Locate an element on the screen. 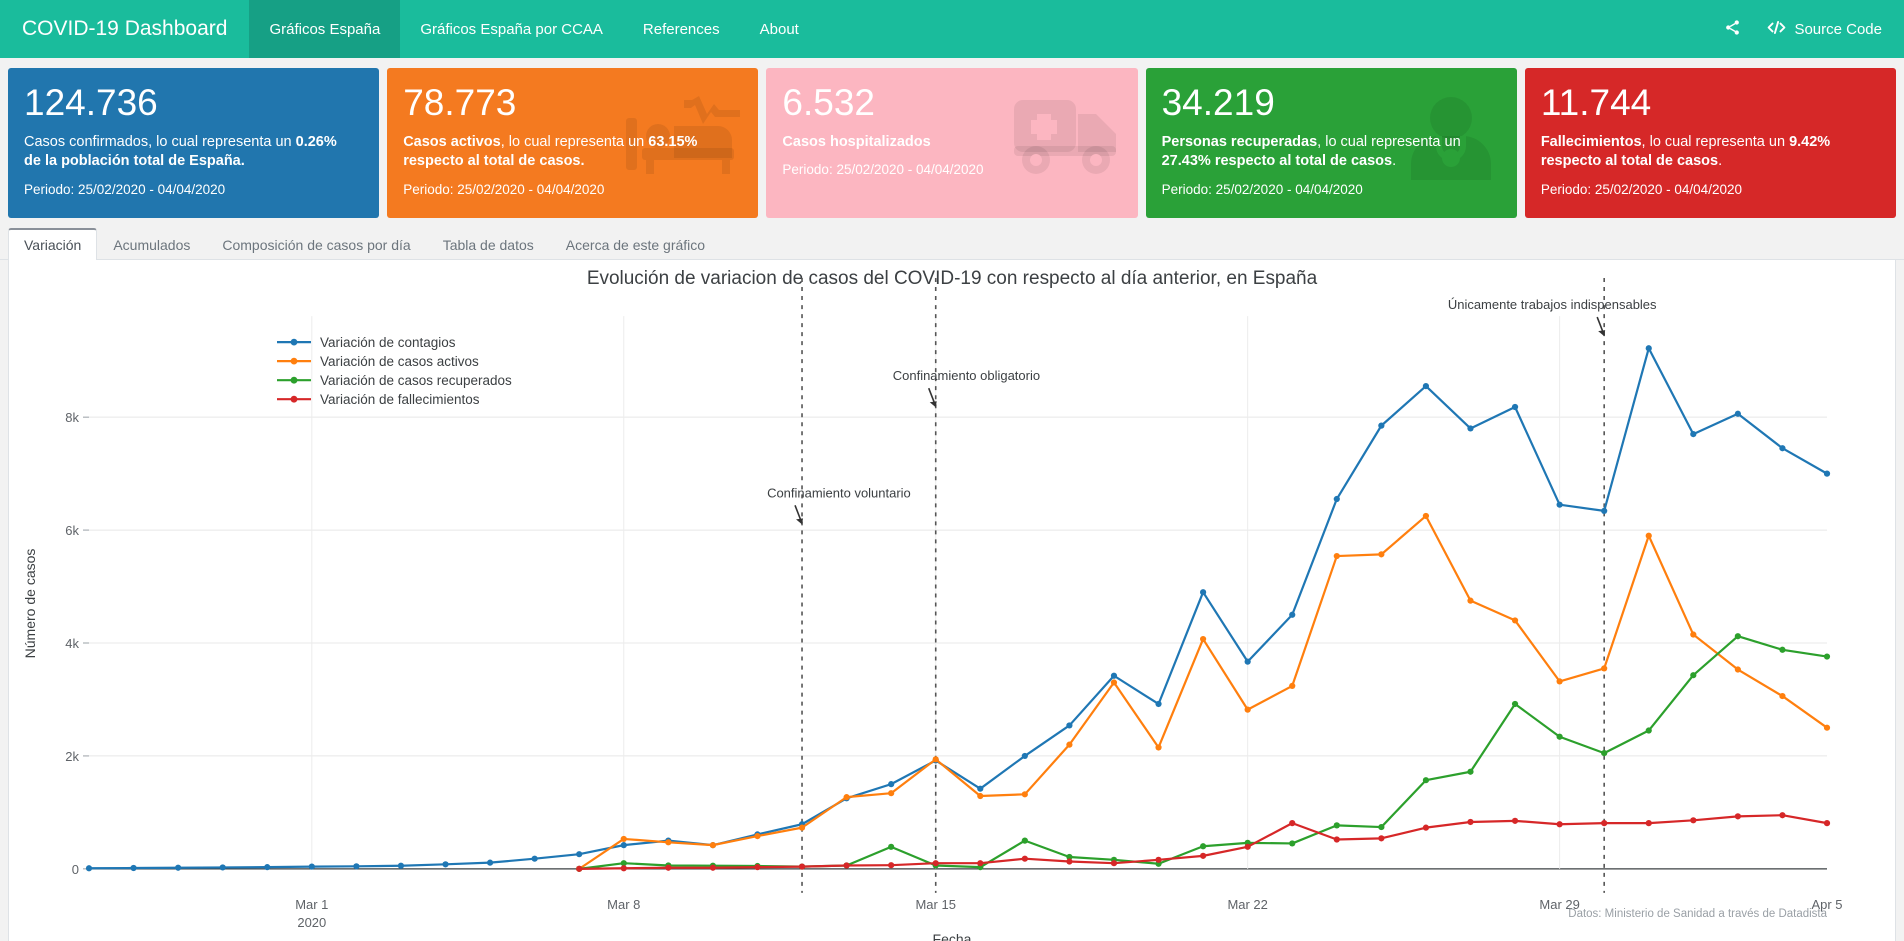  tab-variacion: Variación is located at coordinates (53, 244).